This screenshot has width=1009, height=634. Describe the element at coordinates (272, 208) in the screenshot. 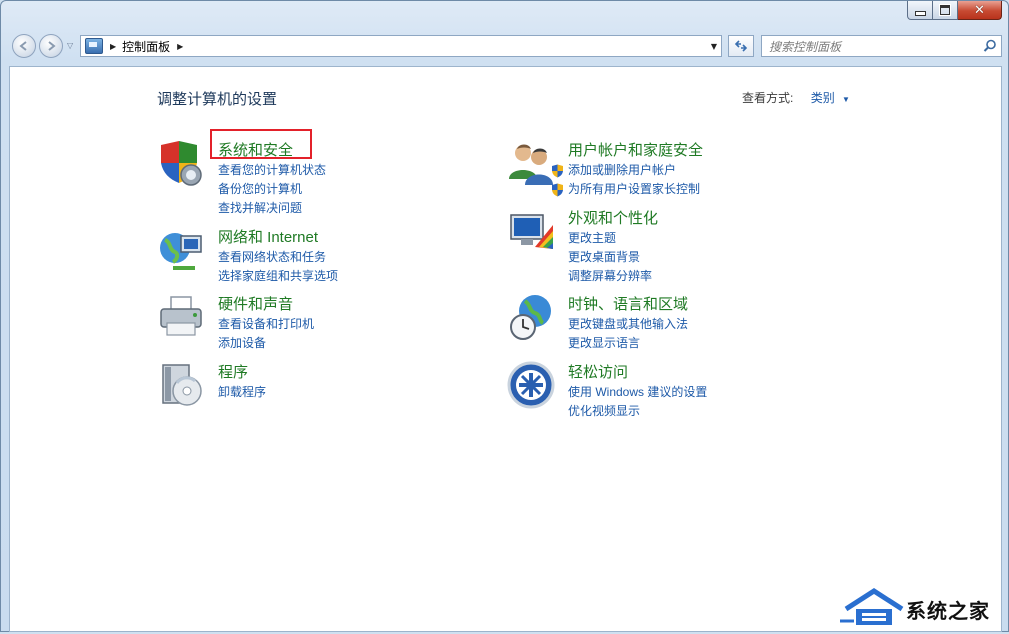

I see `link-troubleshoot: 查找并解决问题` at that location.